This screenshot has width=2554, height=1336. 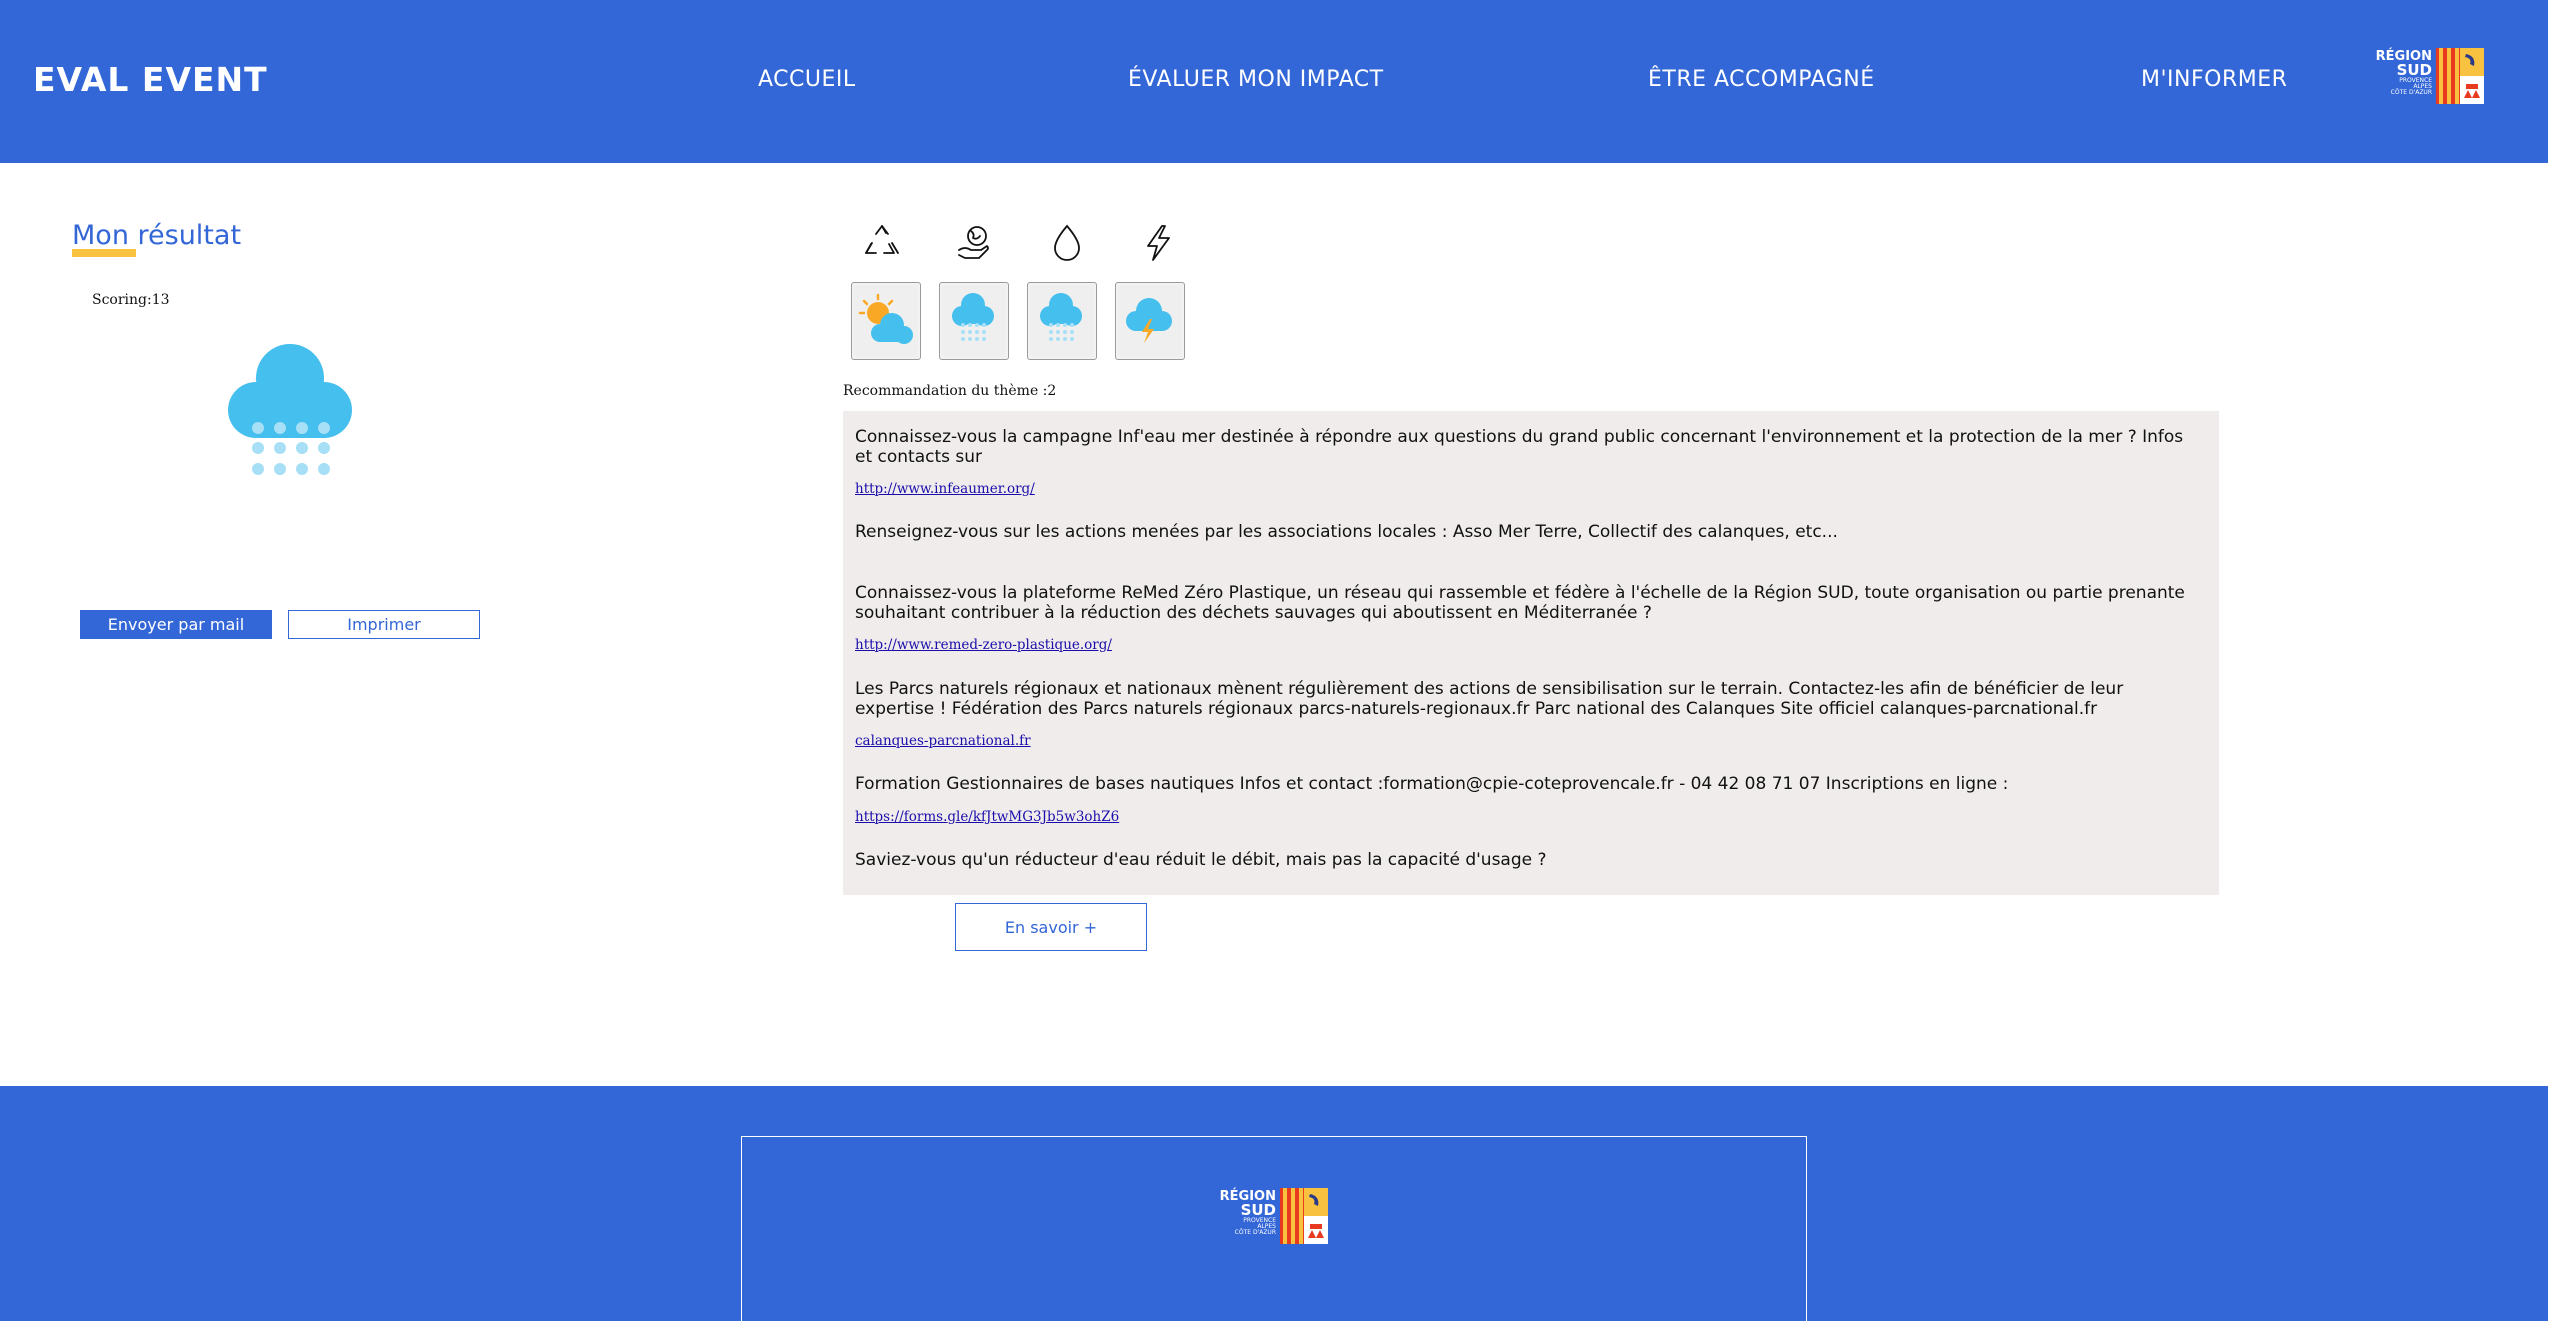 What do you see at coordinates (807, 79) in the screenshot?
I see `nav-accueil: ACCUEIL` at bounding box center [807, 79].